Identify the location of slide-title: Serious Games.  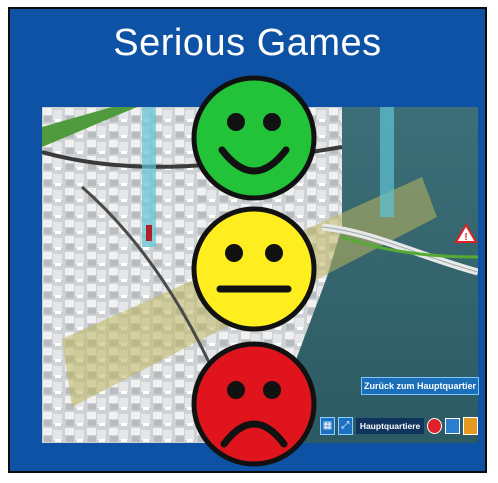
(247, 43).